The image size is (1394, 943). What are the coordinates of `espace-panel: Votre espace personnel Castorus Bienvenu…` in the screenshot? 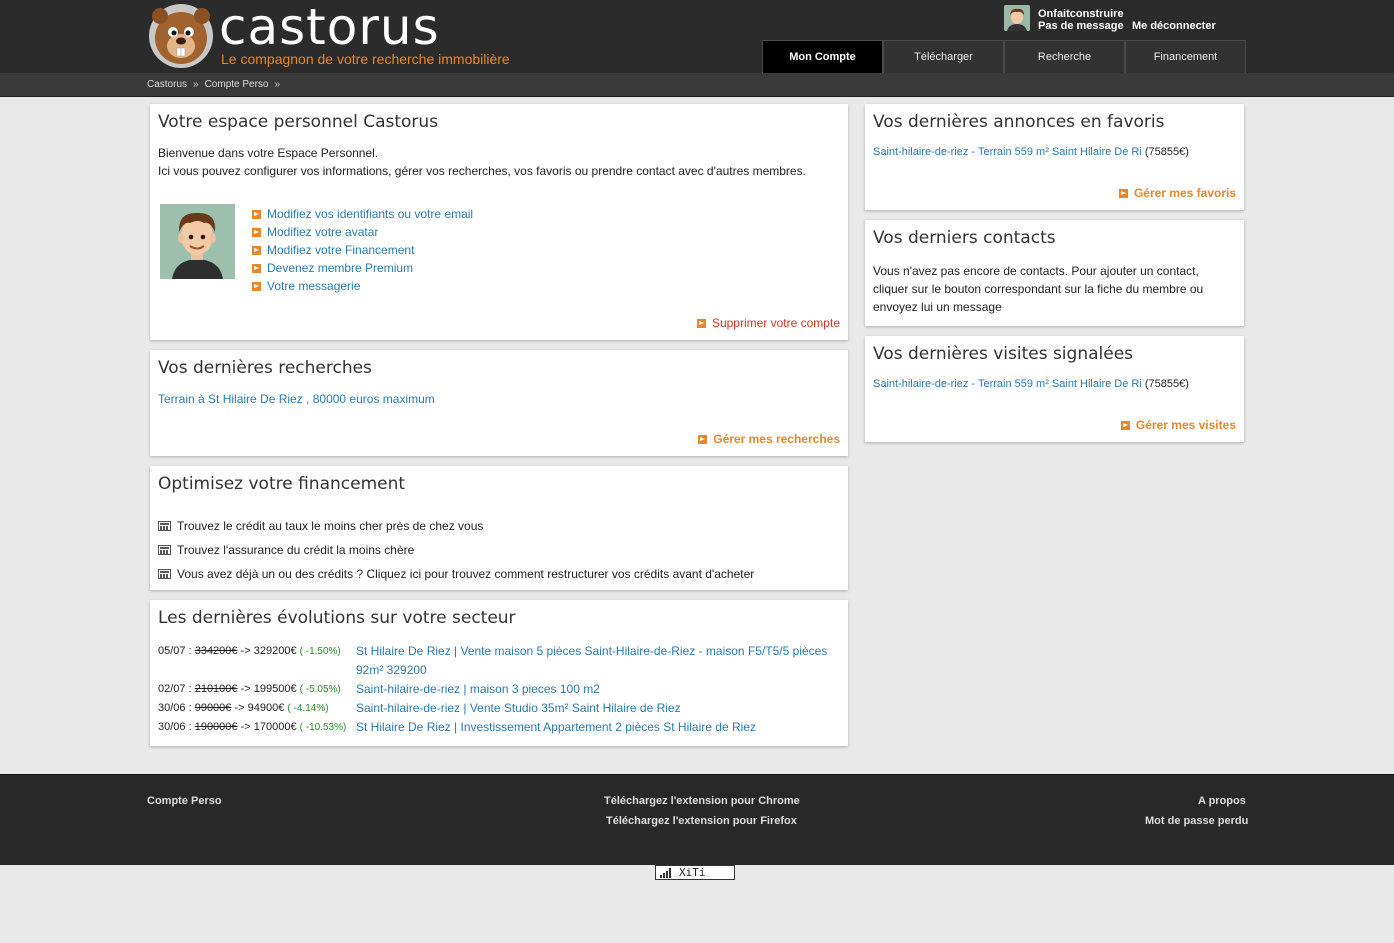 It's located at (499, 222).